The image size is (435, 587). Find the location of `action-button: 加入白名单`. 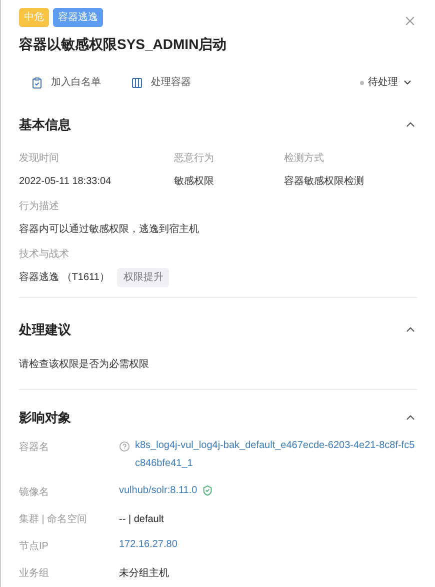

action-button: 加入白名单 is located at coordinates (66, 82).